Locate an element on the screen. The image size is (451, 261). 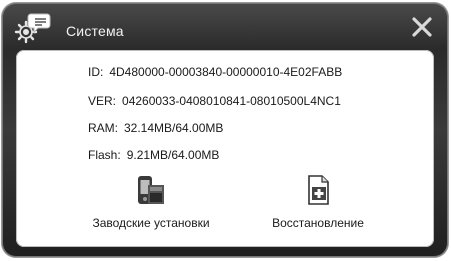
window-title: Система is located at coordinates (95, 31).